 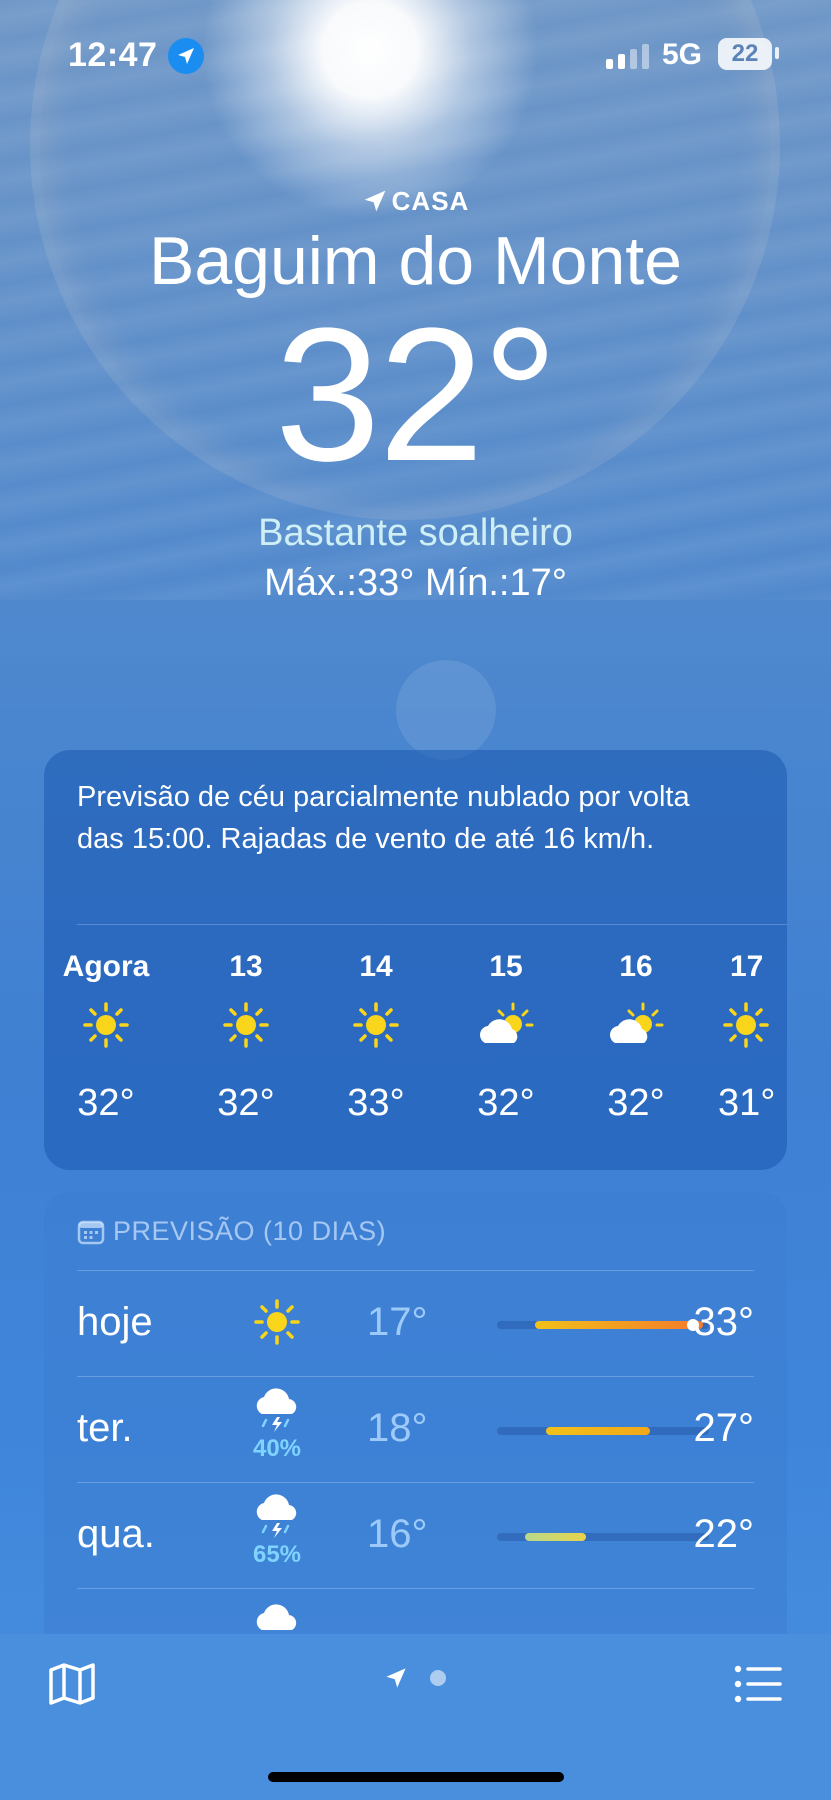 What do you see at coordinates (636, 966) in the screenshot?
I see `hour-label: 16` at bounding box center [636, 966].